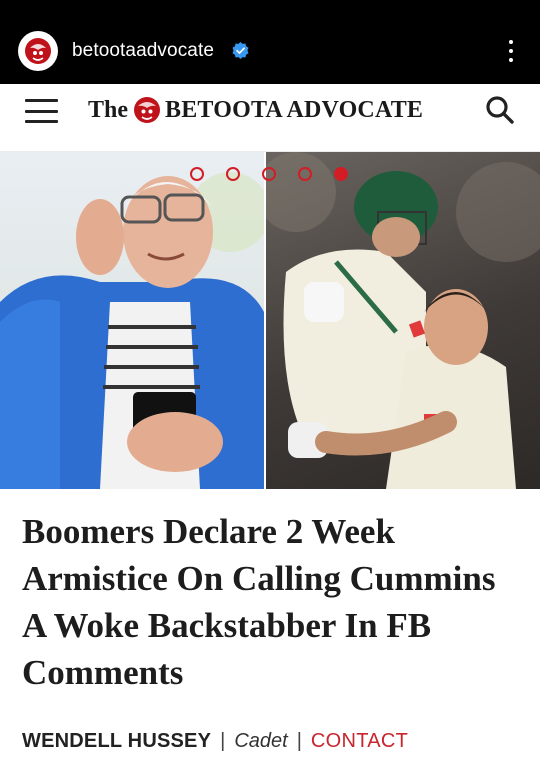  What do you see at coordinates (108, 109) in the screenshot?
I see `logo-prefix: The` at bounding box center [108, 109].